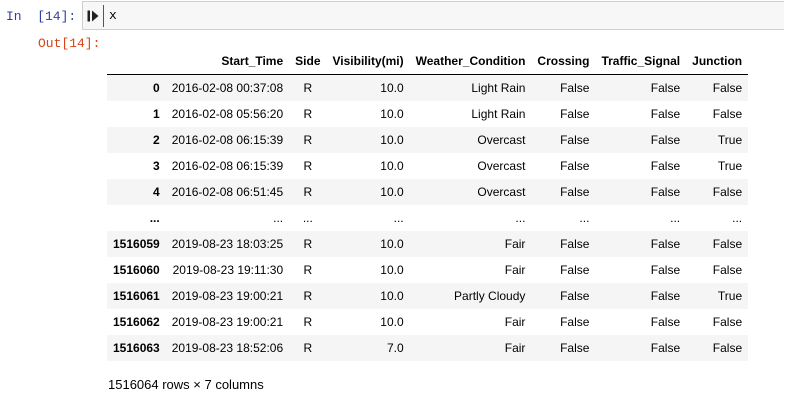  I want to click on row-index: 2, so click(156, 140).